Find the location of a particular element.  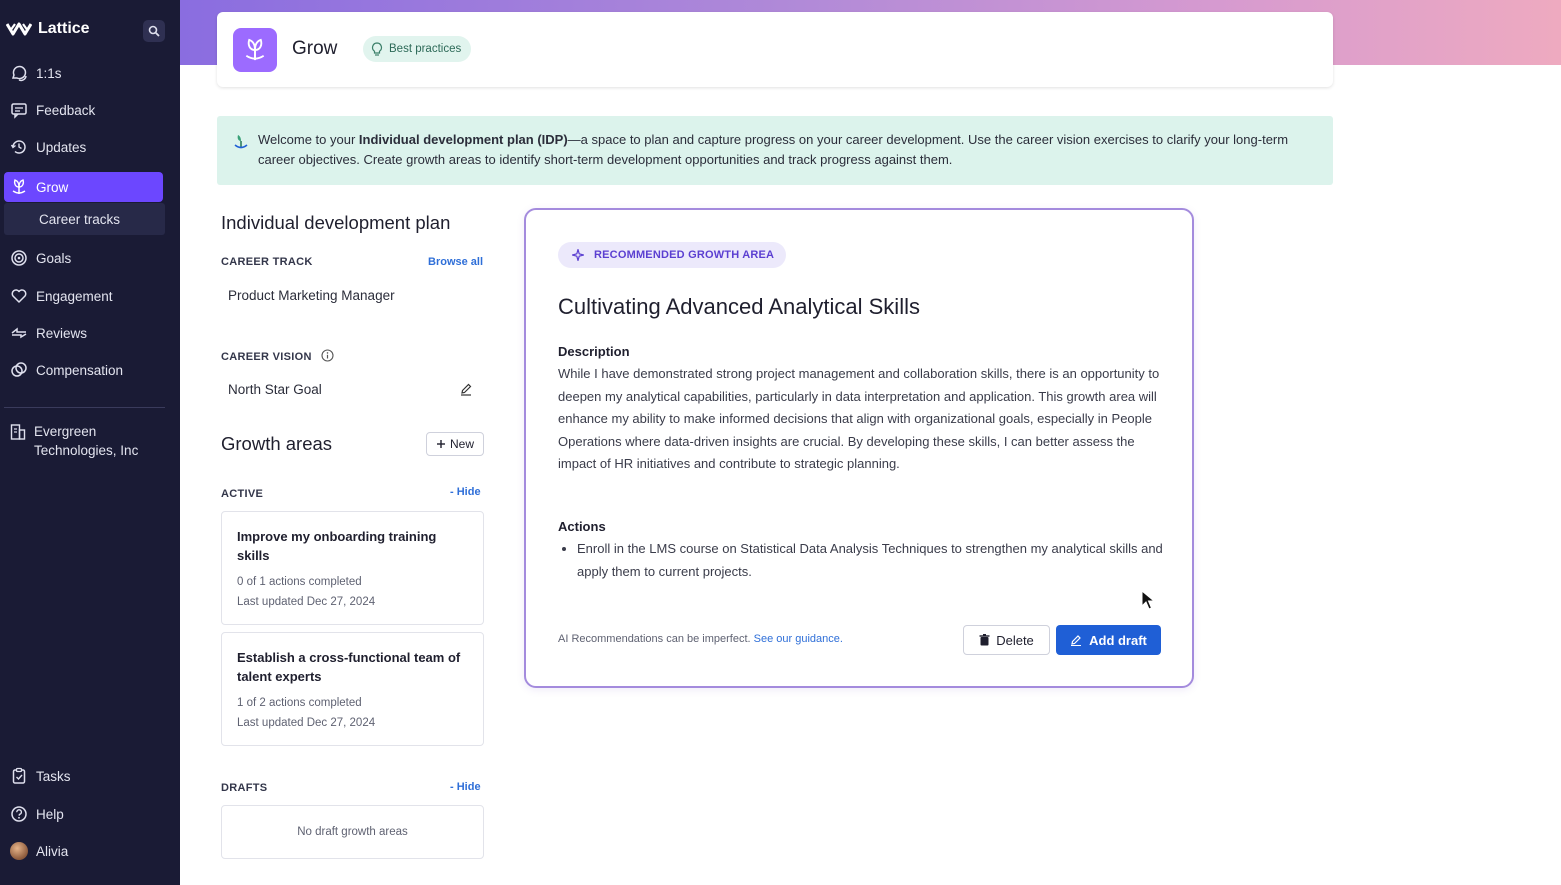

welcome-prefix: Welcome to your is located at coordinates (308, 139).